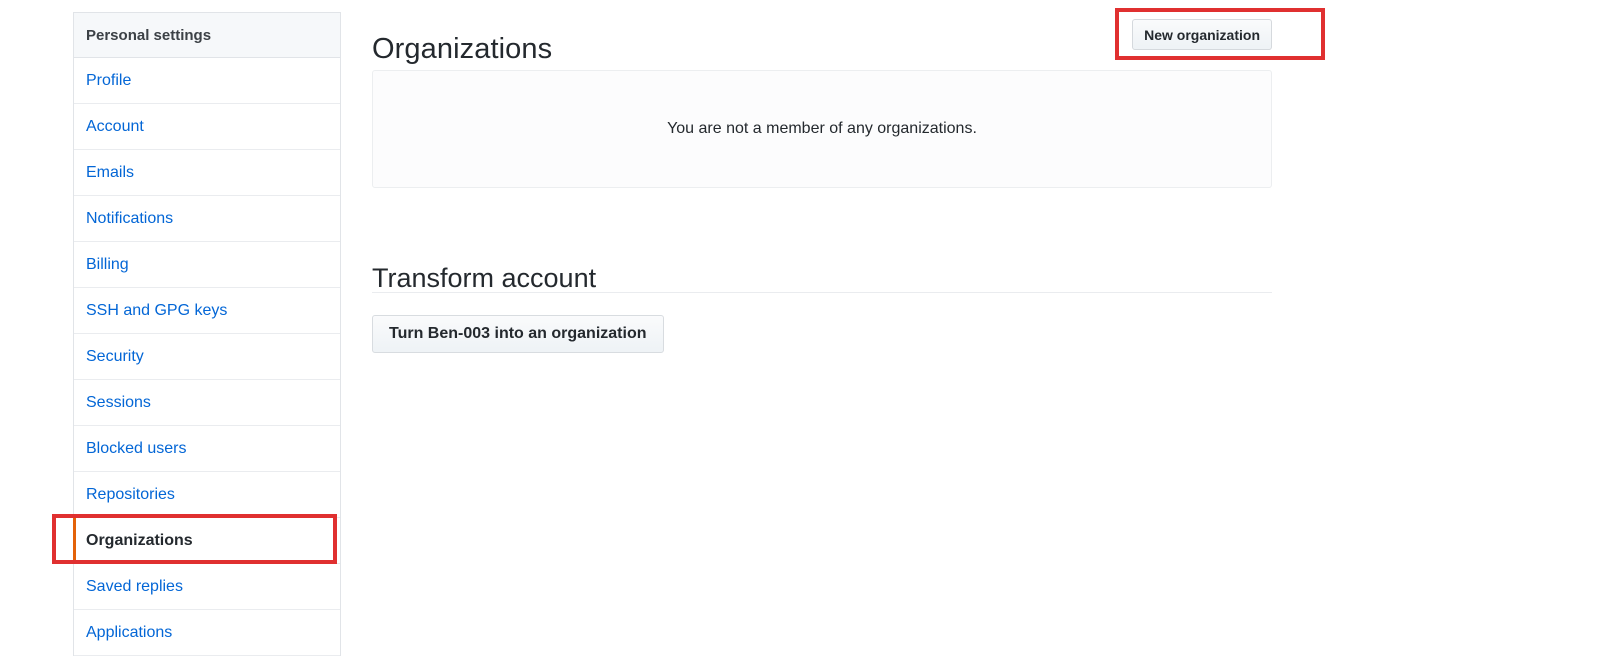 The height and width of the screenshot is (660, 1601). What do you see at coordinates (130, 218) in the screenshot?
I see `sidebar-item-label: Notifications` at bounding box center [130, 218].